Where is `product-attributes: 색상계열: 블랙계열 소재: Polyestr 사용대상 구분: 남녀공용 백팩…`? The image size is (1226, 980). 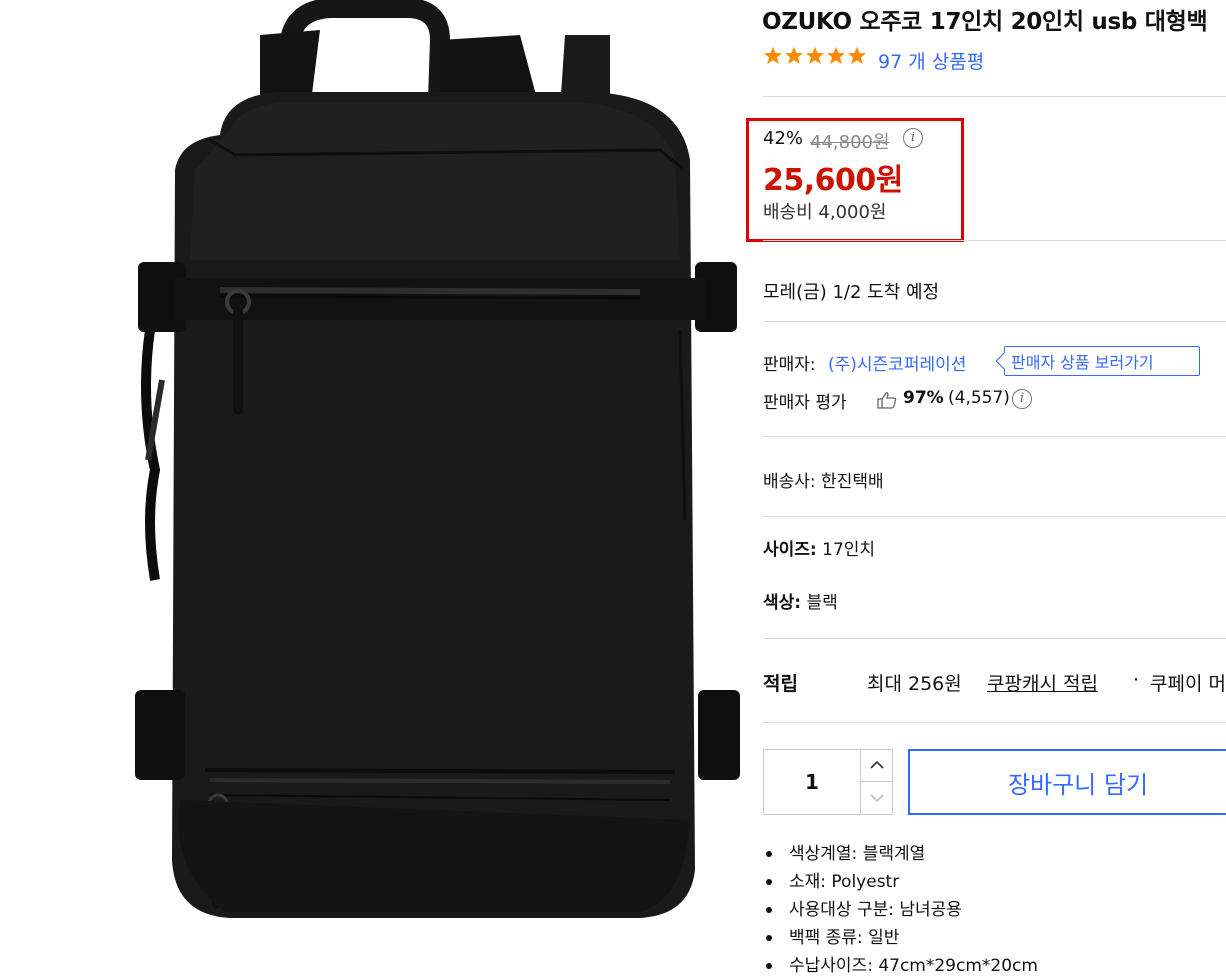 product-attributes: 색상계열: 블랙계열 소재: Polyestr 사용대상 구분: 남녀공용 백팩… is located at coordinates (900, 910).